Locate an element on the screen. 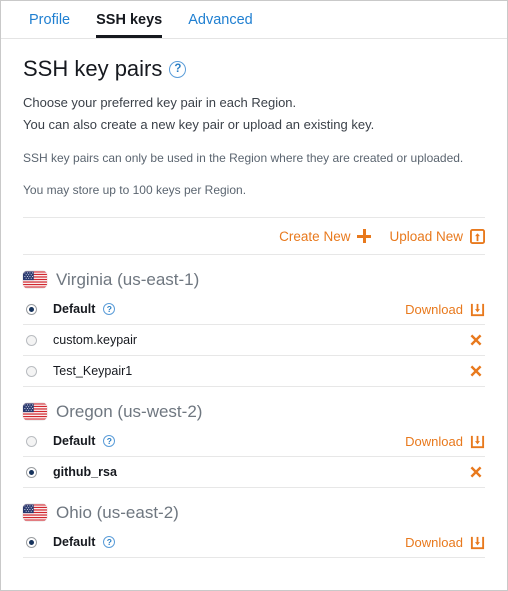 Image resolution: width=508 pixels, height=591 pixels. region-name: Oregon (us-west-2) is located at coordinates (129, 412).